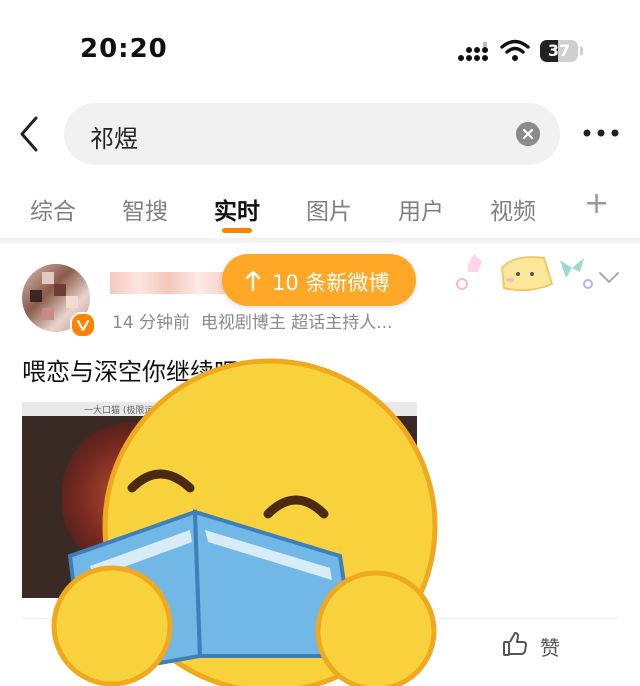  I want to click on status-time: 20:20, so click(124, 49).